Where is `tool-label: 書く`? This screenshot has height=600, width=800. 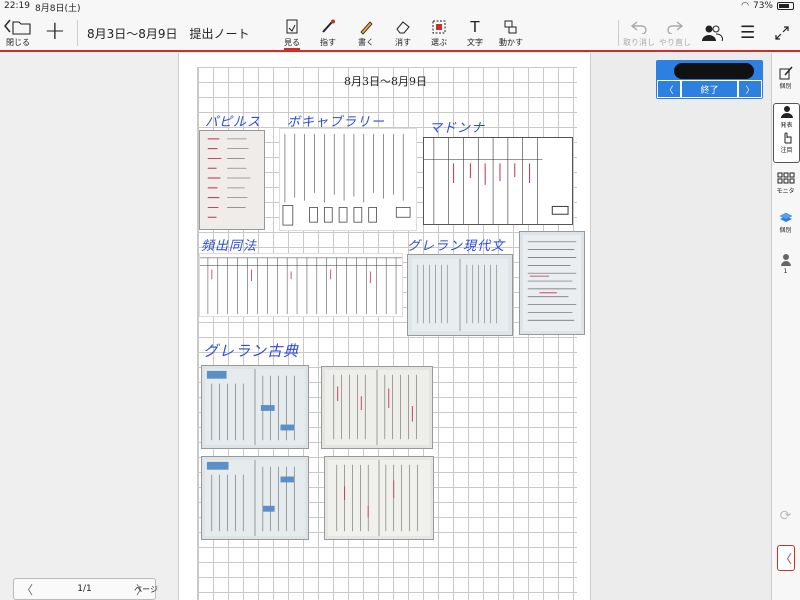
tool-label: 書く is located at coordinates (366, 42).